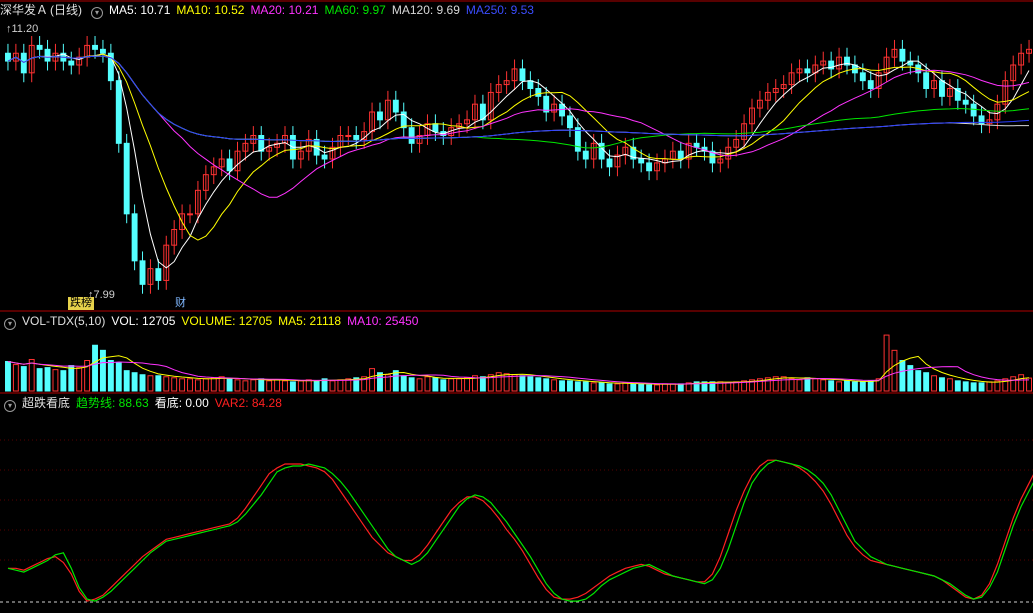 Image resolution: width=1033 pixels, height=613 pixels. What do you see at coordinates (180, 303) in the screenshot?
I see `event-tag-cai: 财` at bounding box center [180, 303].